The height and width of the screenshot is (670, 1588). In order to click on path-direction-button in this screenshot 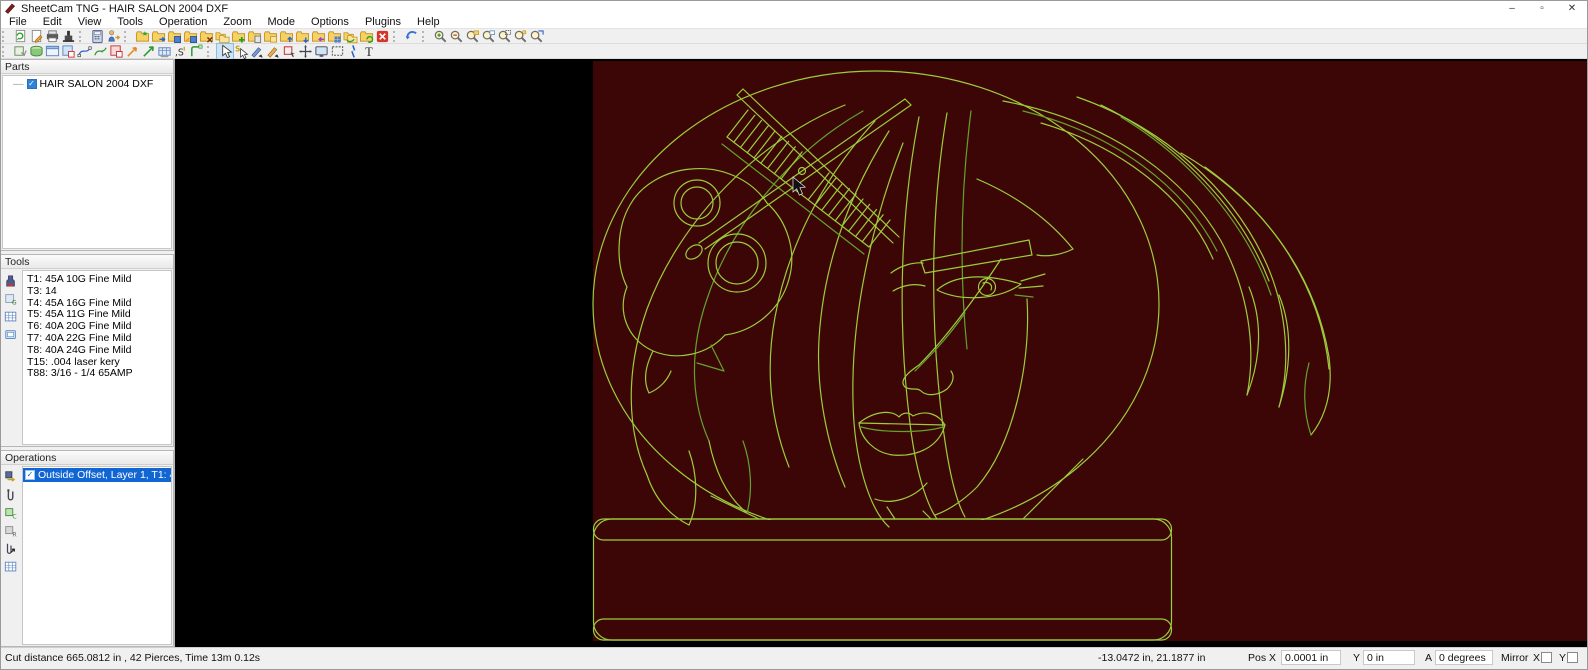, I will do `click(100, 51)`.